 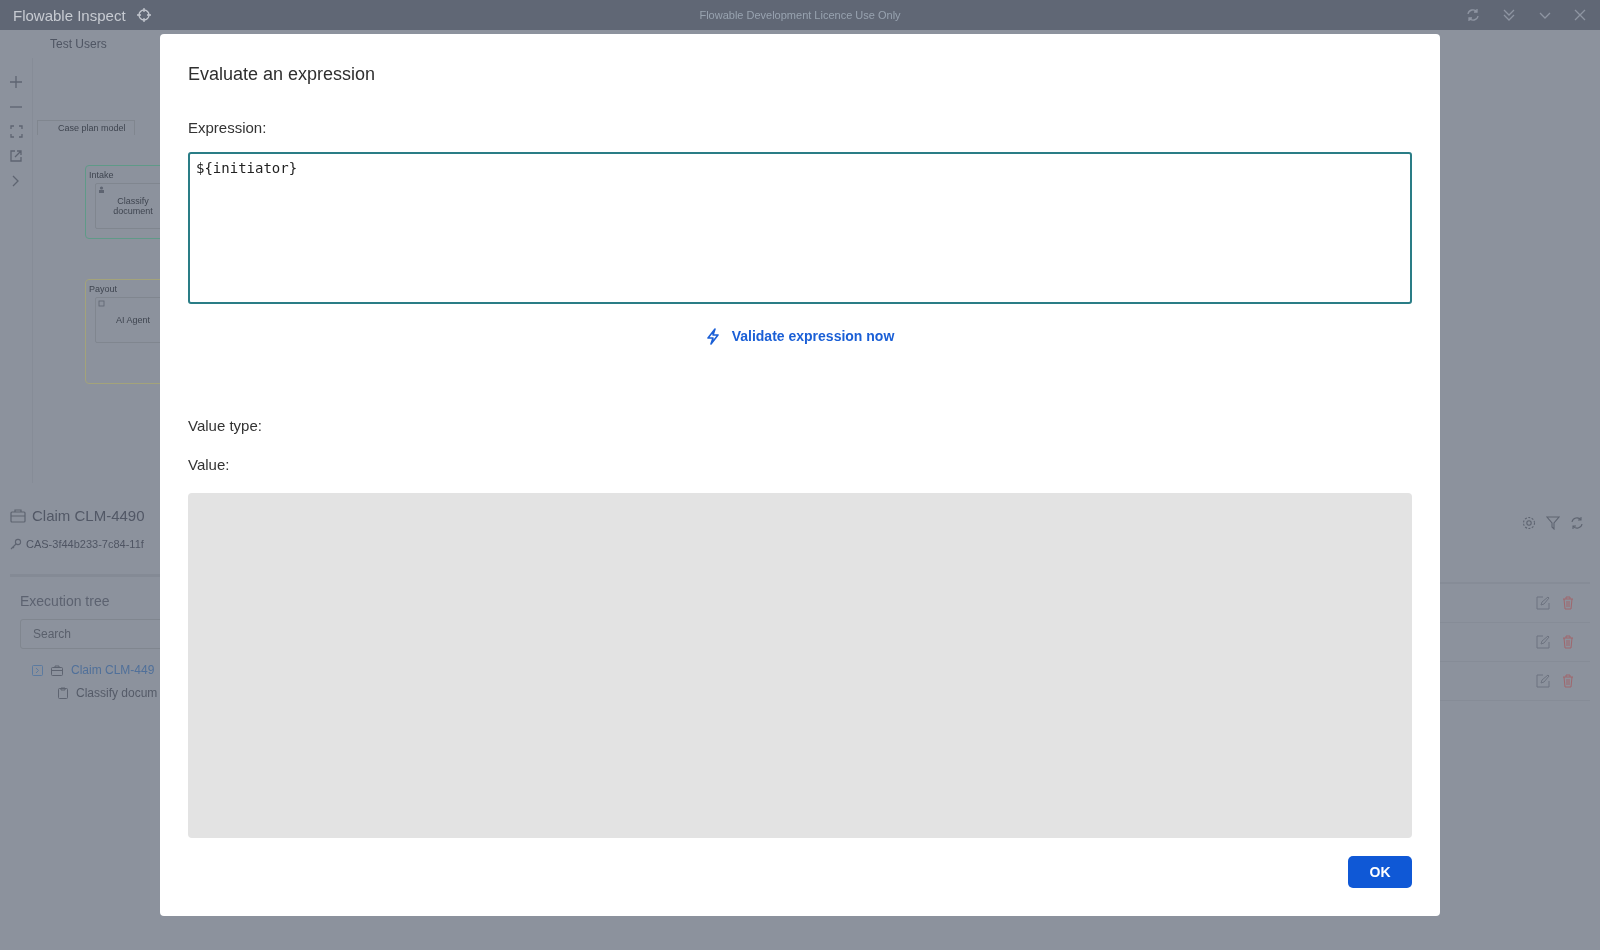 What do you see at coordinates (16, 181) in the screenshot?
I see `chevron-right-icon` at bounding box center [16, 181].